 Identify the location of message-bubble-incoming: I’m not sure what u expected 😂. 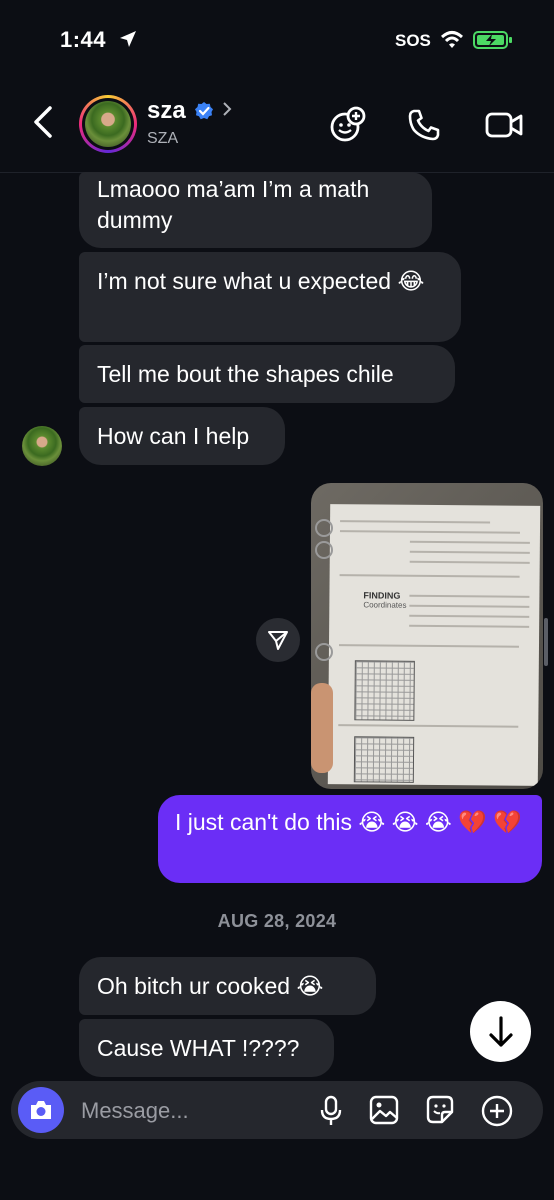
(270, 297).